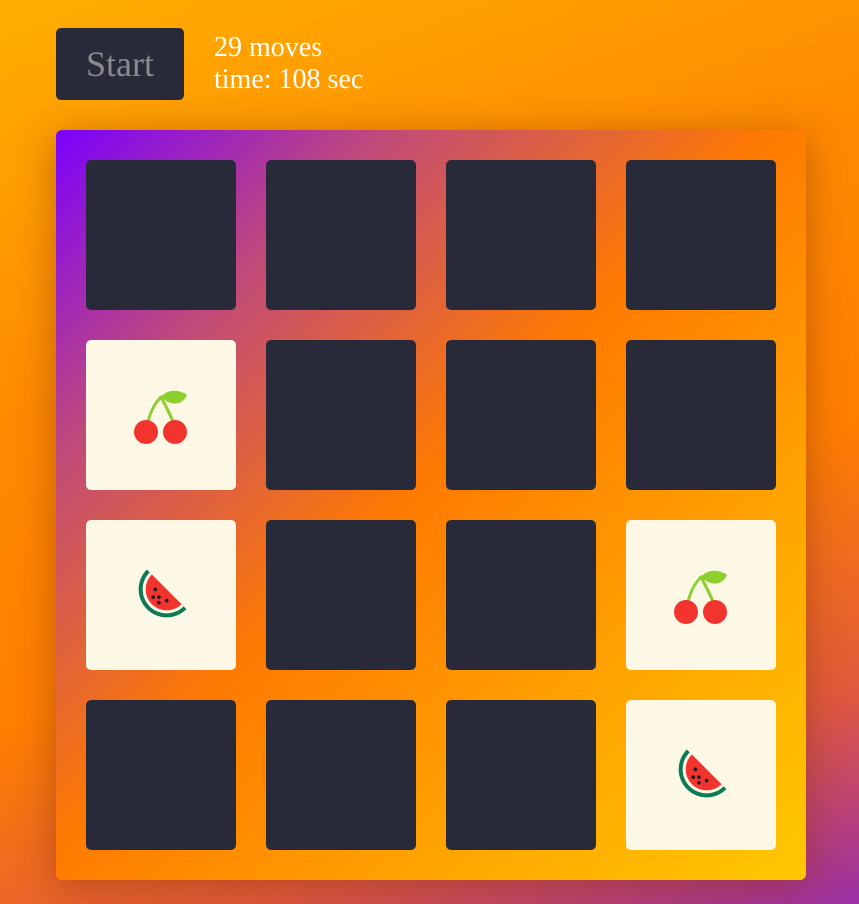  I want to click on controls-bar: Start 29 moves time: 108 sec, so click(209, 64).